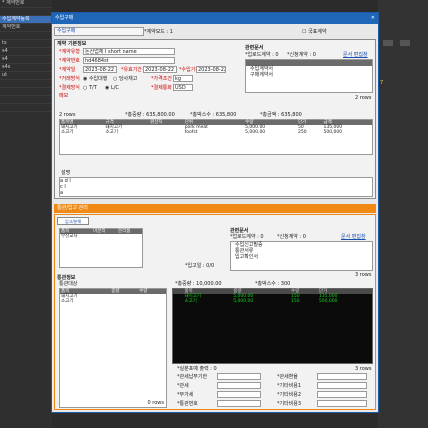 The width and height of the screenshot is (428, 428). Describe the element at coordinates (113, 301) in the screenshot. I see `table-row: 소고기` at that location.